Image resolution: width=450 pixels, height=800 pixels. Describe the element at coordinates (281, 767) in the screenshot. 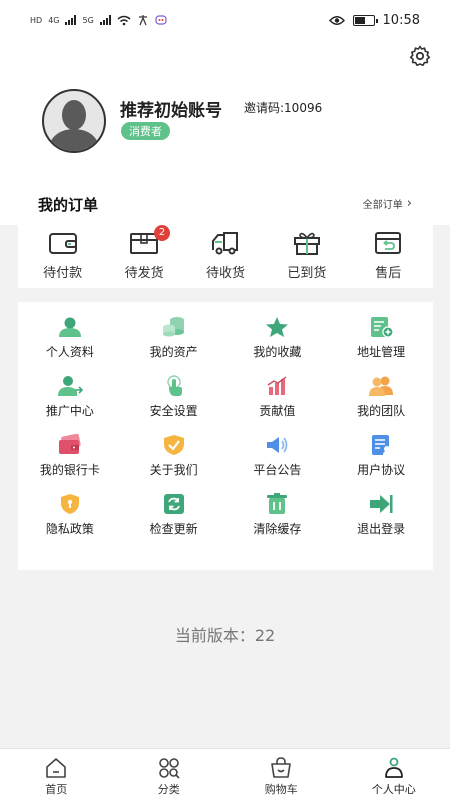

I see `cart-icon` at that location.